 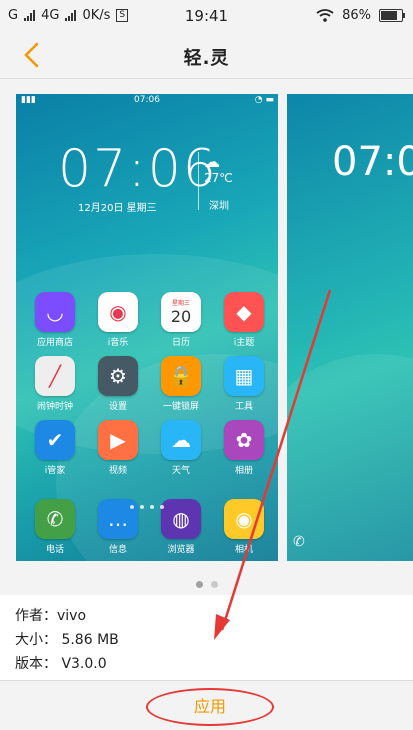 I want to click on preview-divider, so click(x=198, y=181).